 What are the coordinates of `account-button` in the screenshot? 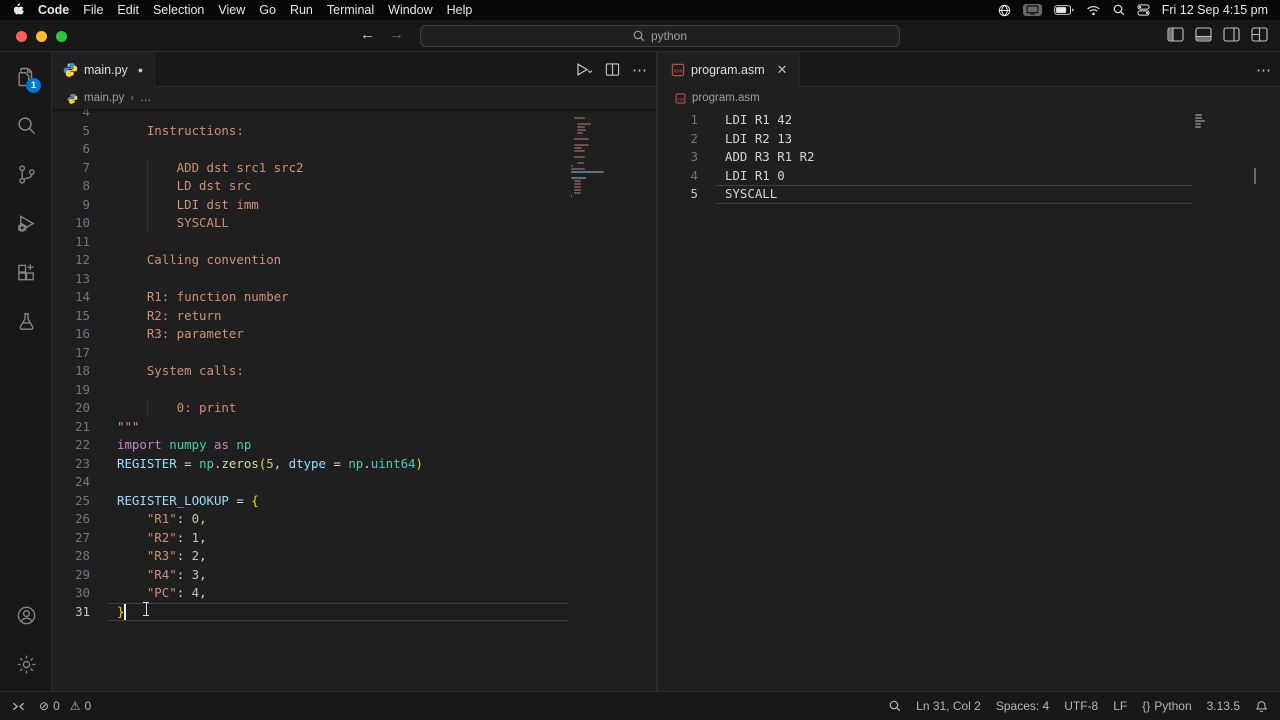 It's located at (26, 615).